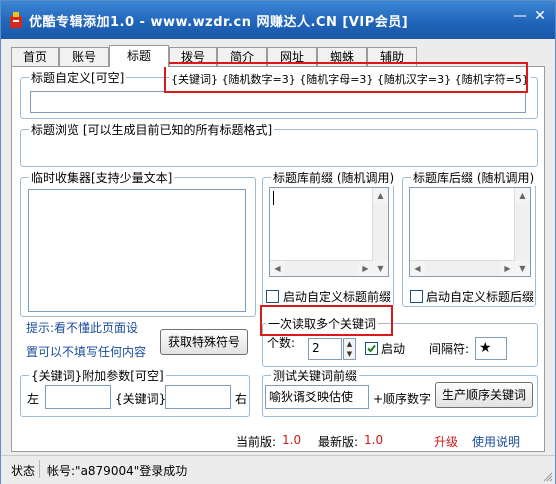 The height and width of the screenshot is (484, 556). What do you see at coordinates (33, 399) in the screenshot?
I see `left-label: 左` at bounding box center [33, 399].